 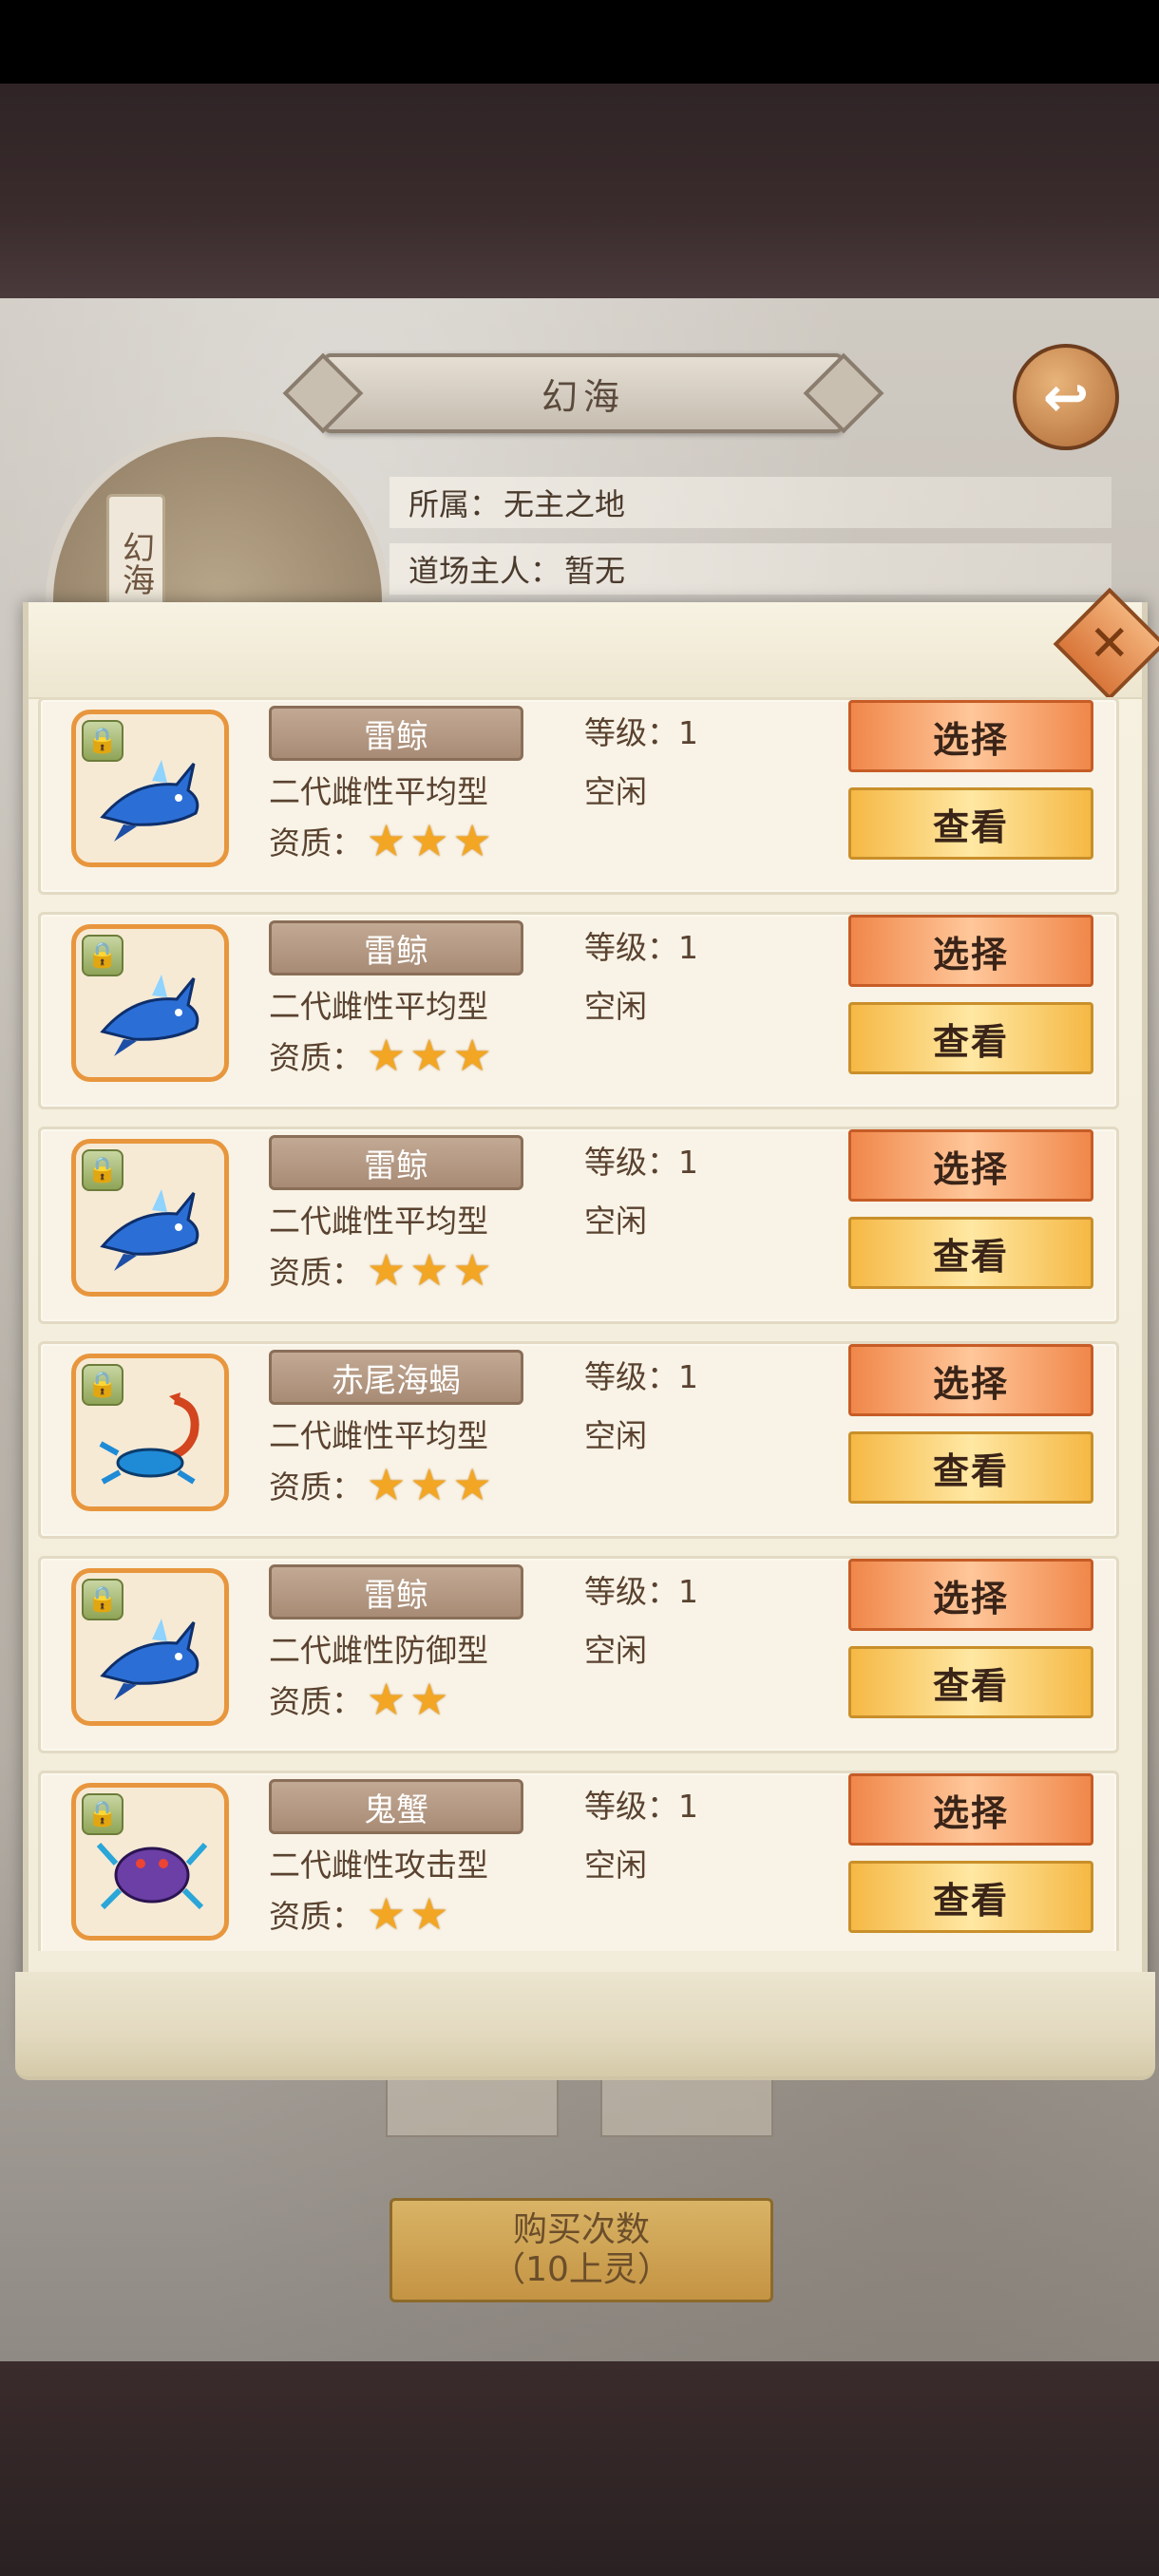 What do you see at coordinates (378, 1865) in the screenshot?
I see `pet-type: 二代雌性攻击型` at bounding box center [378, 1865].